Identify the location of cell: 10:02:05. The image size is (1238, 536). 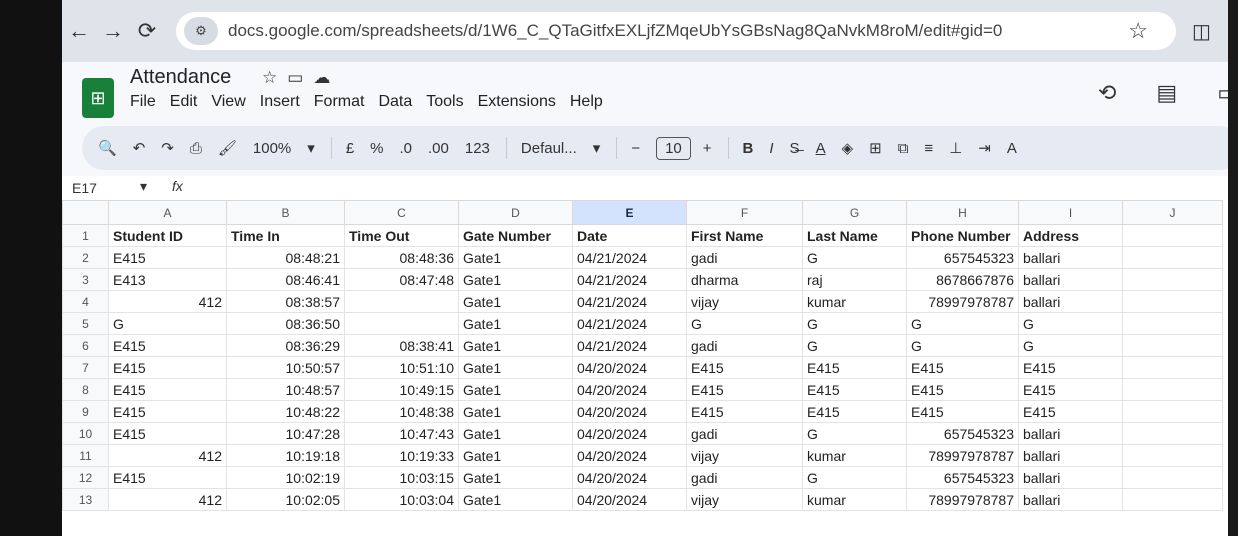
(285, 499).